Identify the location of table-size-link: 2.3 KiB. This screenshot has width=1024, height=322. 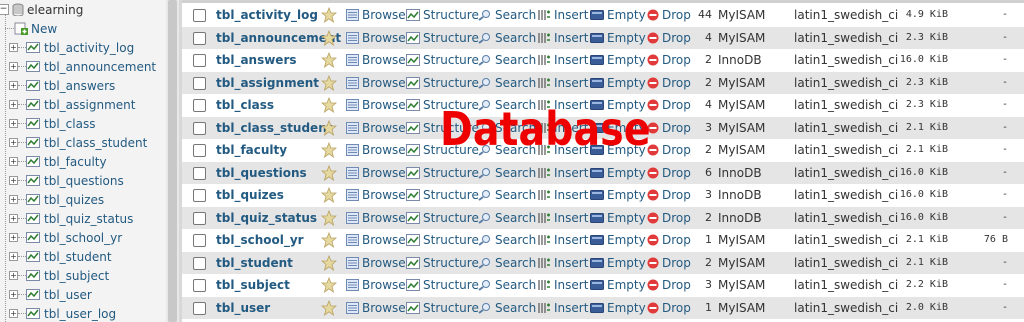
(910, 105).